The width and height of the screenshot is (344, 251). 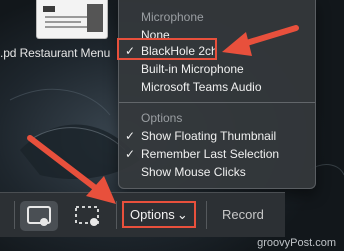 I want to click on options-section-header: Options, so click(x=162, y=118).